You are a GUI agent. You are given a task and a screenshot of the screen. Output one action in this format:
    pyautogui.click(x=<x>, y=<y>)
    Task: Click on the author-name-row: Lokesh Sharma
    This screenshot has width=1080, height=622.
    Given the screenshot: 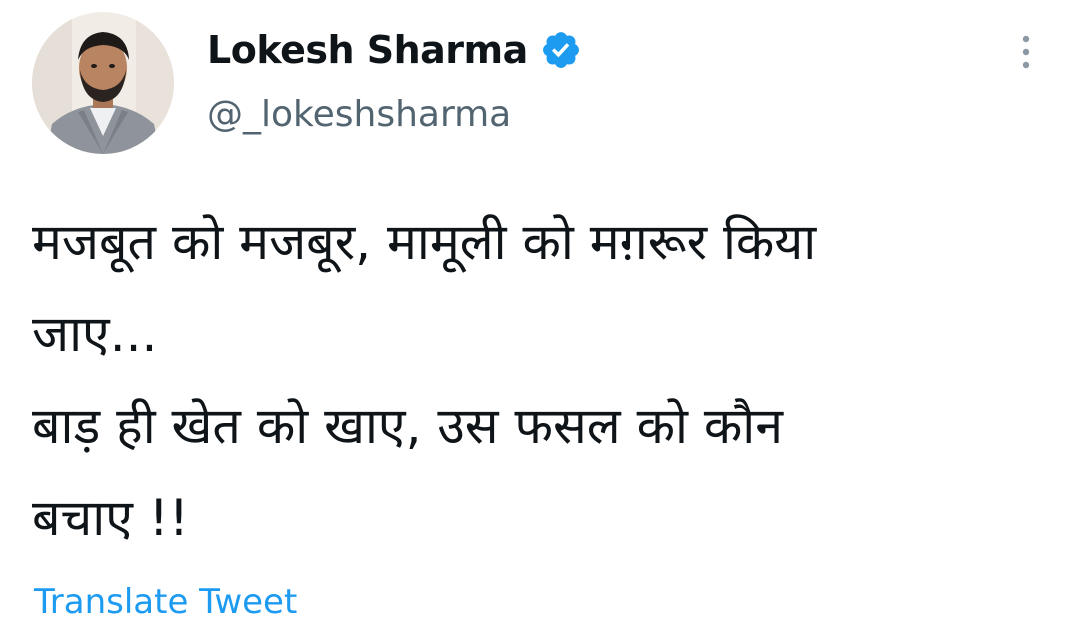 What is the action you would take?
    pyautogui.click(x=394, y=50)
    